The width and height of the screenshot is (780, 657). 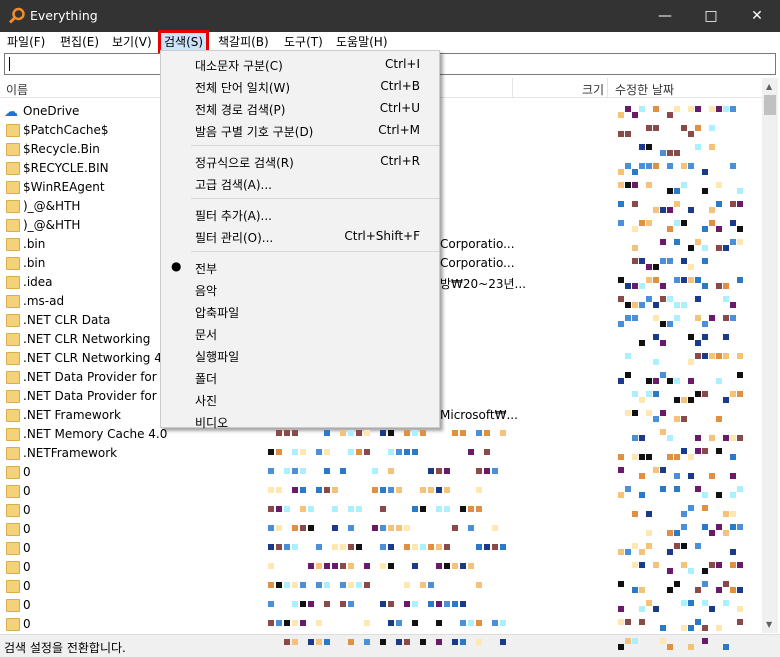 I want to click on menu-item: 압축파일, so click(x=300, y=311).